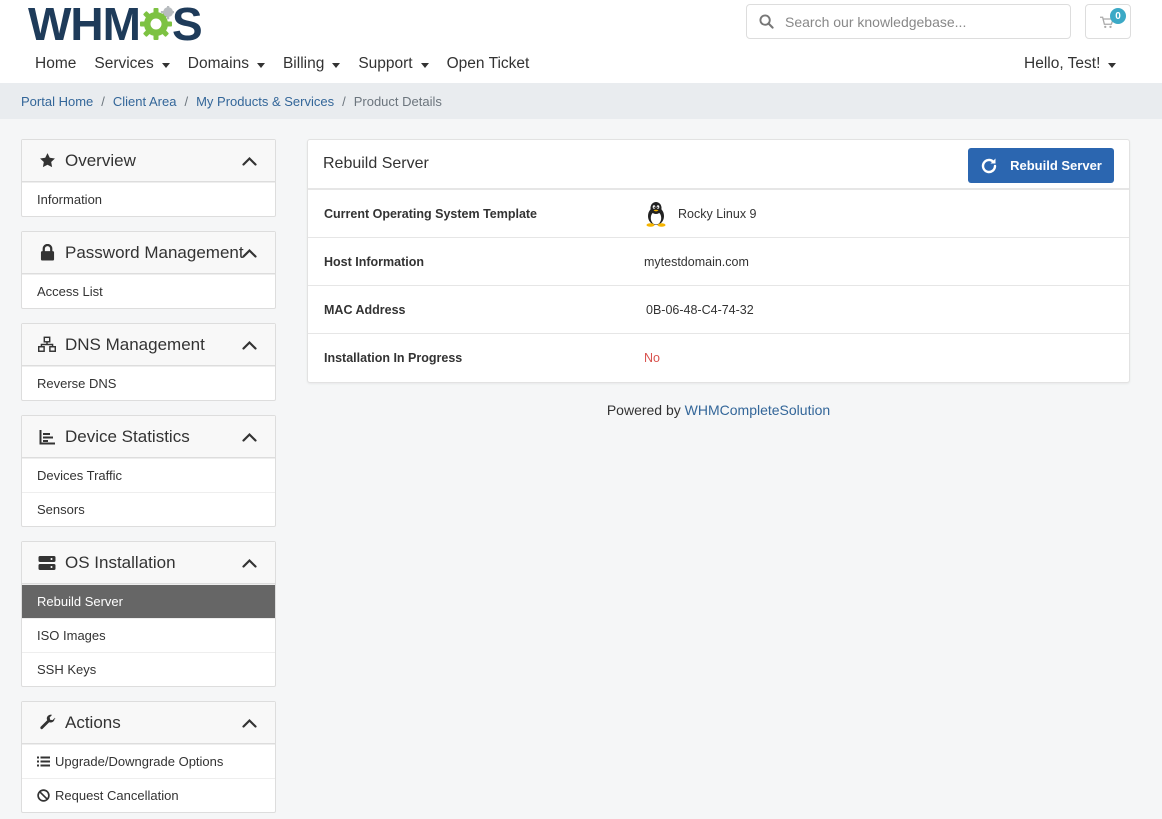 The image size is (1162, 819). I want to click on panel-header-device-statistics: Device Statistics, so click(148, 437).